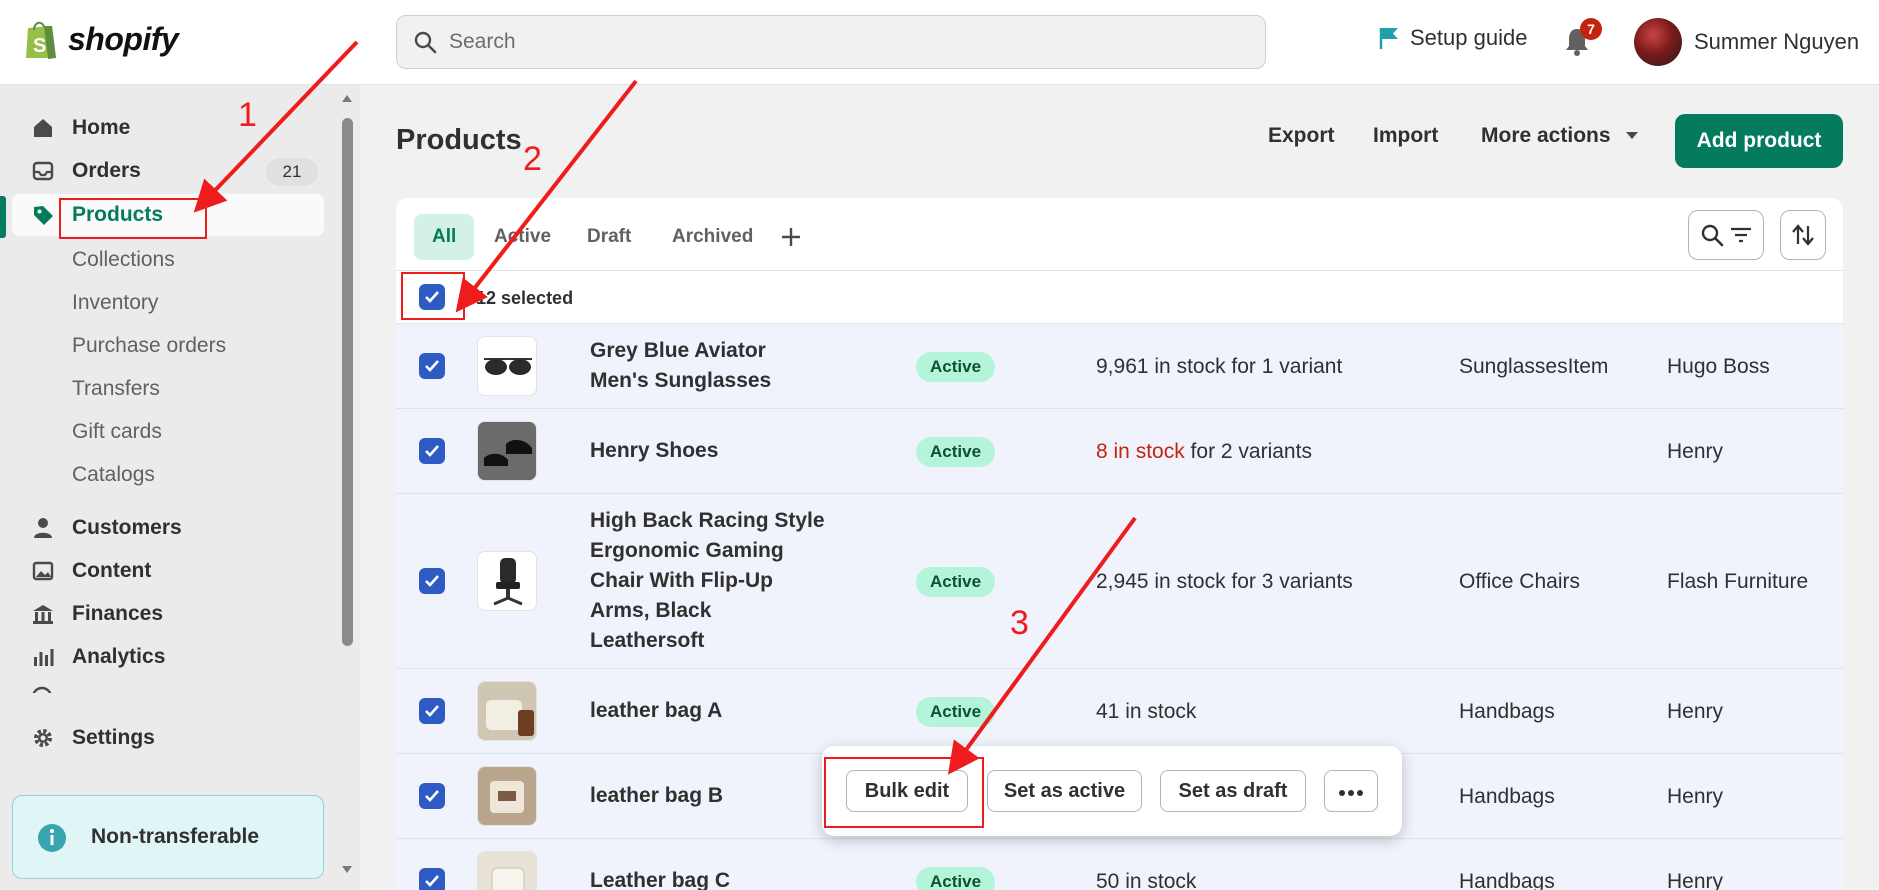 Image resolution: width=1879 pixels, height=890 pixels. I want to click on notifications-button: 7, so click(1583, 39).